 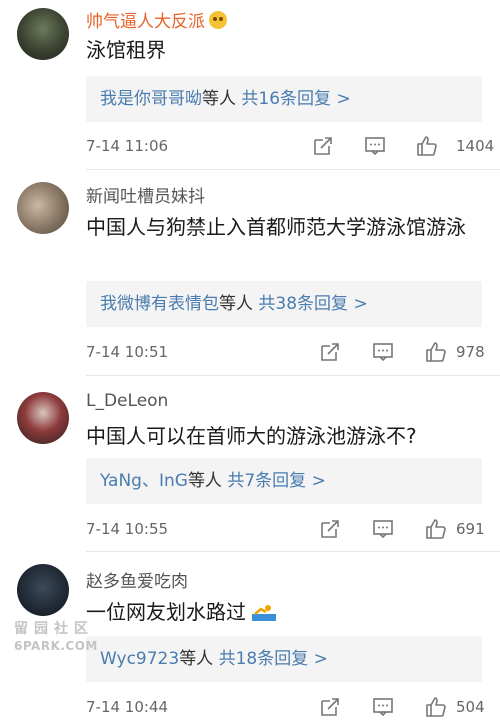 I want to click on swimming-emoji-icon, so click(x=264, y=613).